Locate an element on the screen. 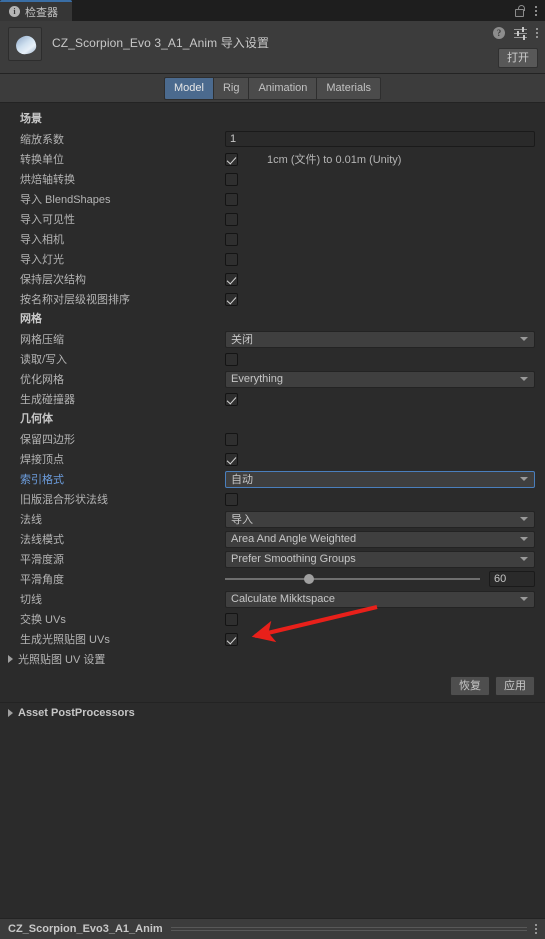  index-format-dropdown: 自动 is located at coordinates (380, 479).